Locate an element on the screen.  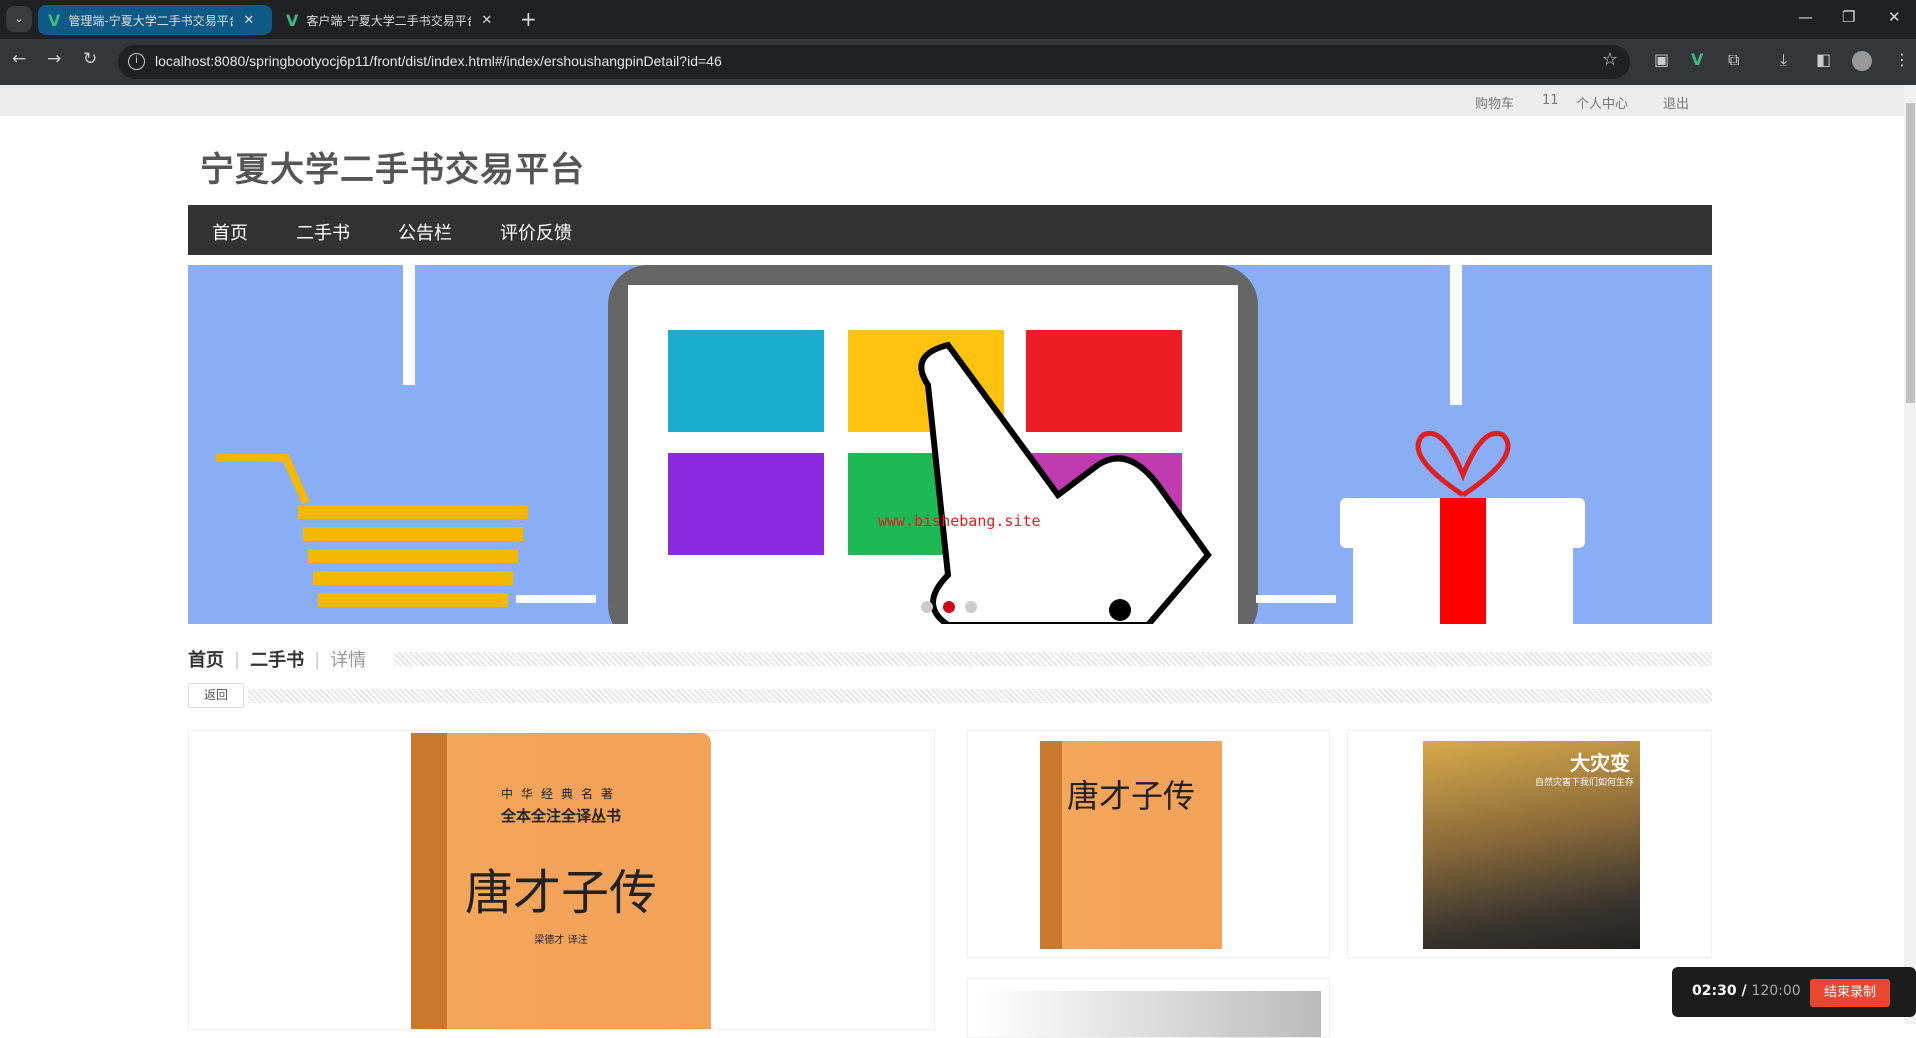
tab-client: V 客户端-宁夏大学二手书交易平台 ✕ is located at coordinates (393, 20).